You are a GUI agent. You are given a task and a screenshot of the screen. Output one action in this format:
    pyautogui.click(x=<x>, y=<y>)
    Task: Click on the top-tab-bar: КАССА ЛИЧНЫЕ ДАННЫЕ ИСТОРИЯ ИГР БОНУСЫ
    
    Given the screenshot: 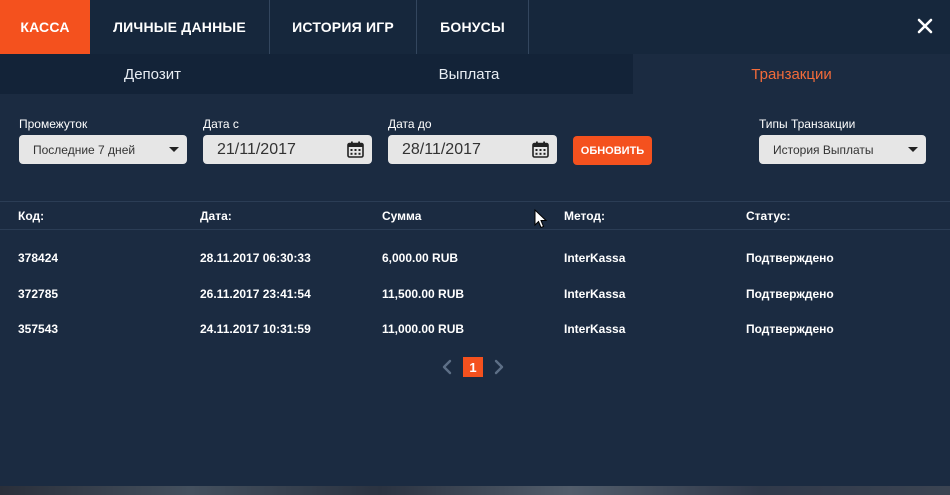 What is the action you would take?
    pyautogui.click(x=475, y=27)
    